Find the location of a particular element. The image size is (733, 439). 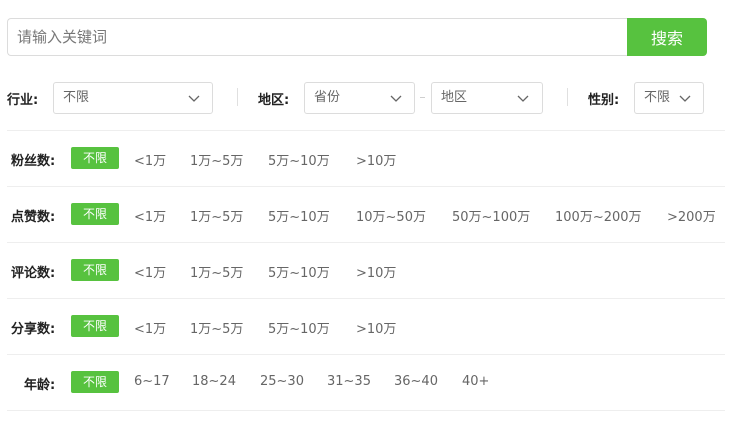

age-option: 36~40 is located at coordinates (416, 381).